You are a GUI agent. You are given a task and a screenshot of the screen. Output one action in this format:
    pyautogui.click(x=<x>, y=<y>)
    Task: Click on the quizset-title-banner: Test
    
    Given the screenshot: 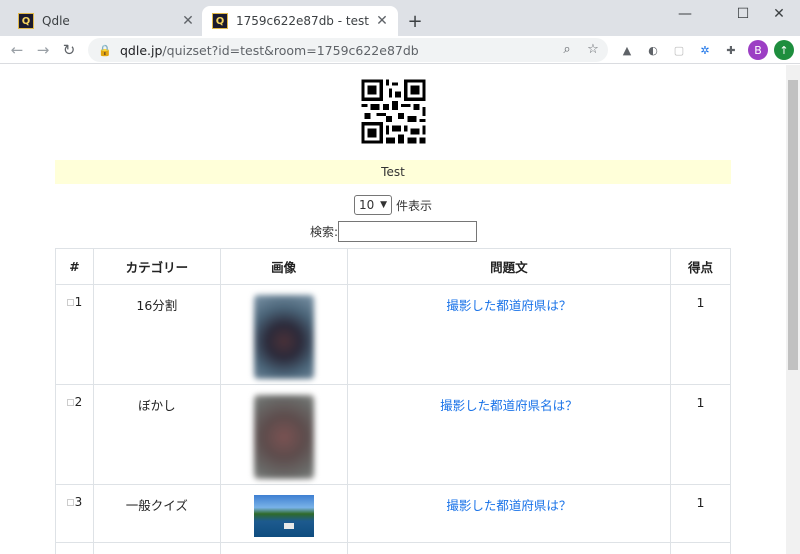 What is the action you would take?
    pyautogui.click(x=393, y=172)
    